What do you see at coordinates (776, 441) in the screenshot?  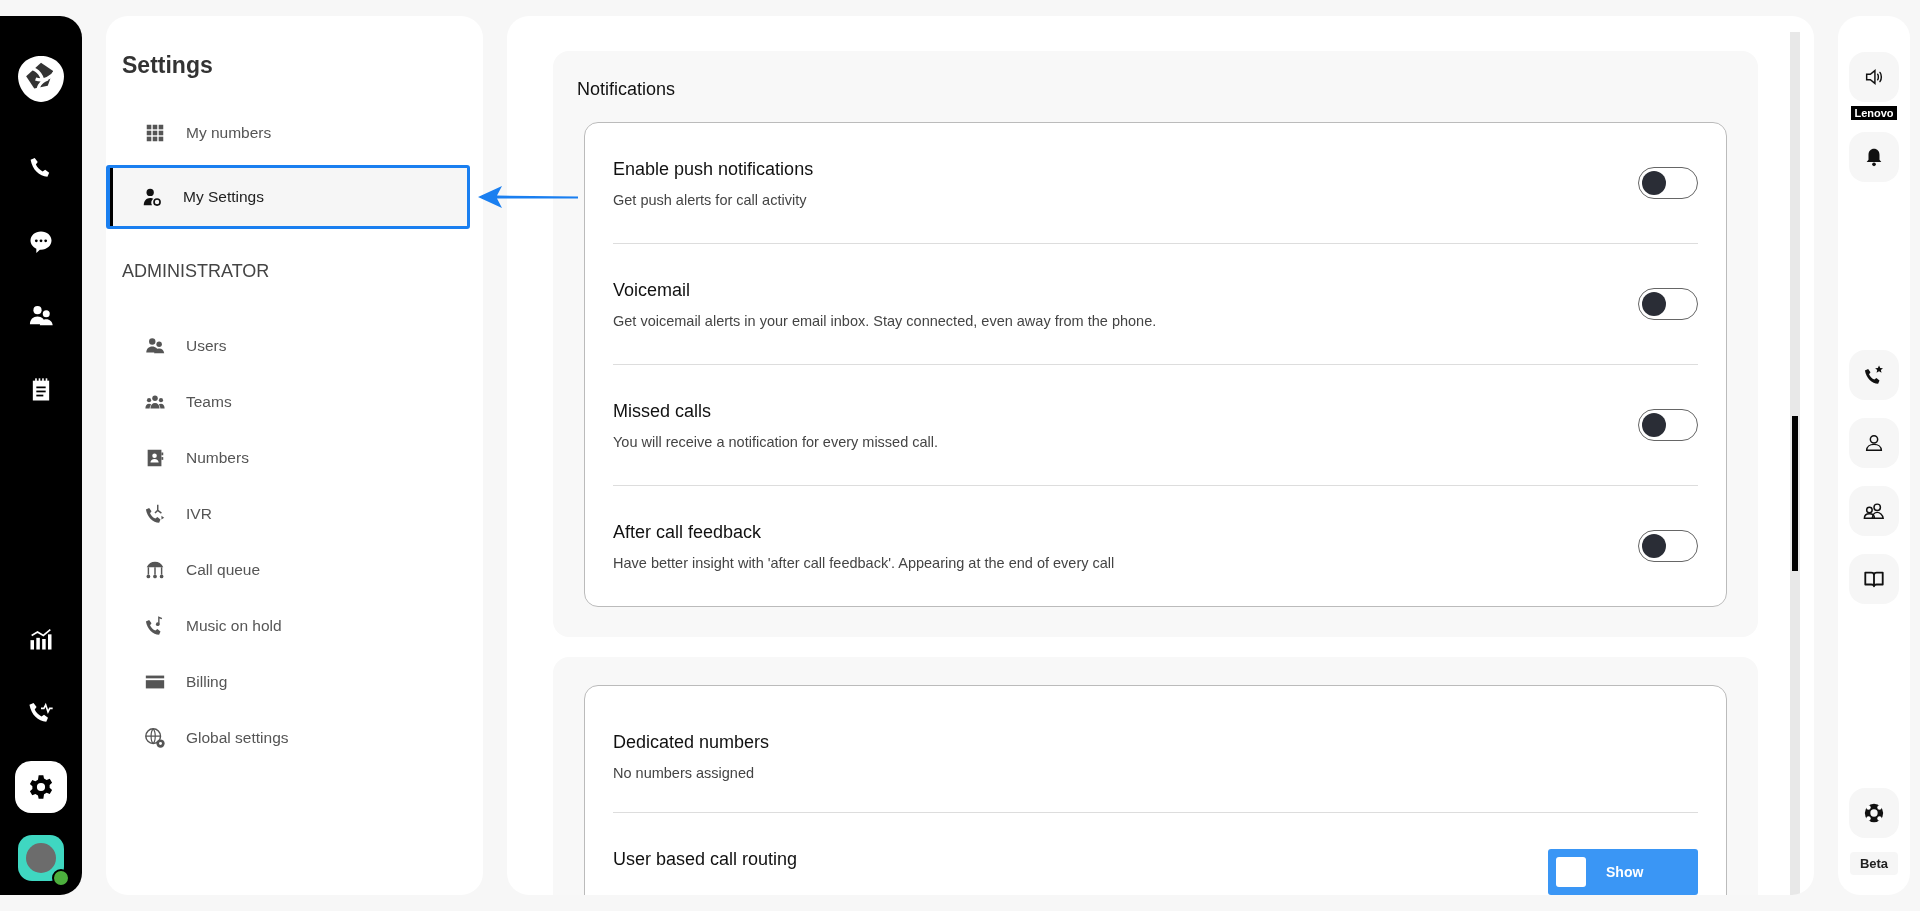 I see `setting-description: You will receive a notification for every missed call.` at bounding box center [776, 441].